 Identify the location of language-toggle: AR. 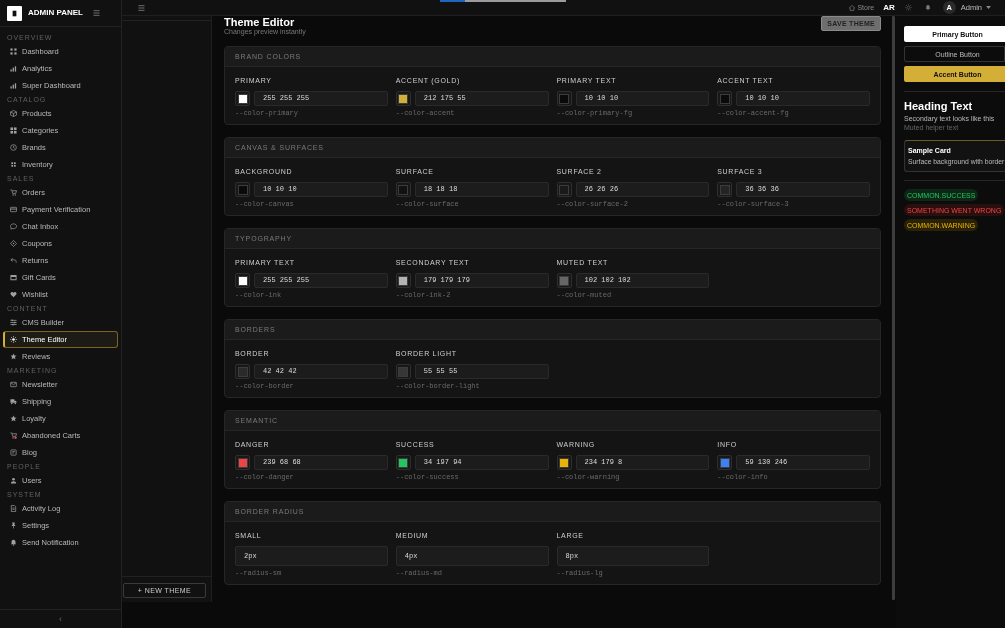
(889, 7).